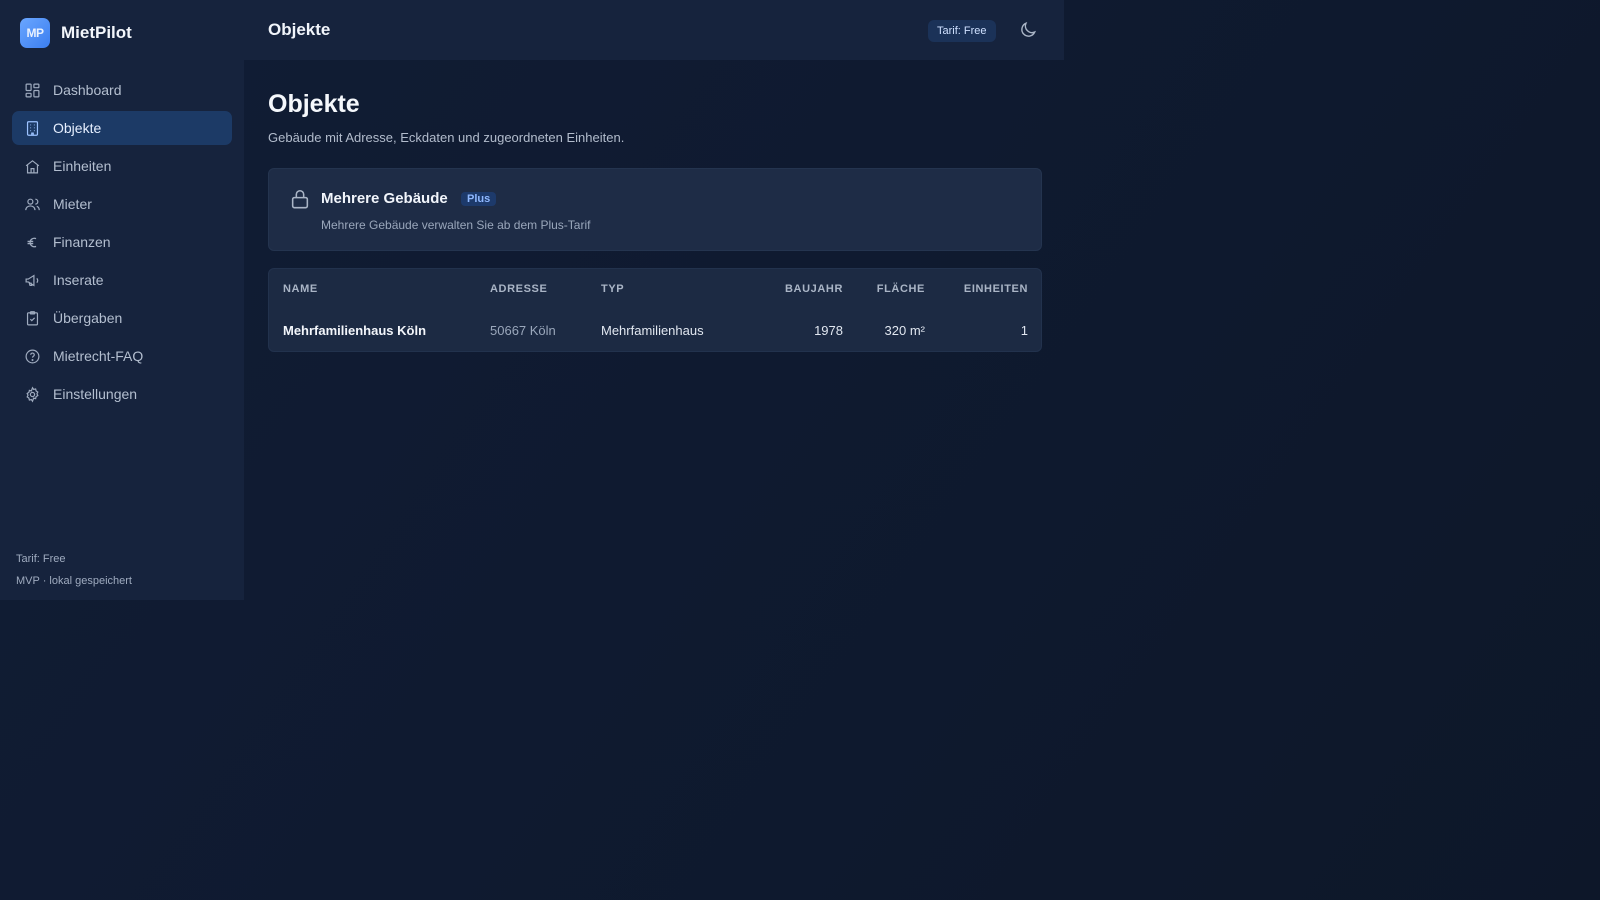 This screenshot has height=900, width=1600. Describe the element at coordinates (77, 128) in the screenshot. I see `sidebar-item-label: Objekte` at that location.